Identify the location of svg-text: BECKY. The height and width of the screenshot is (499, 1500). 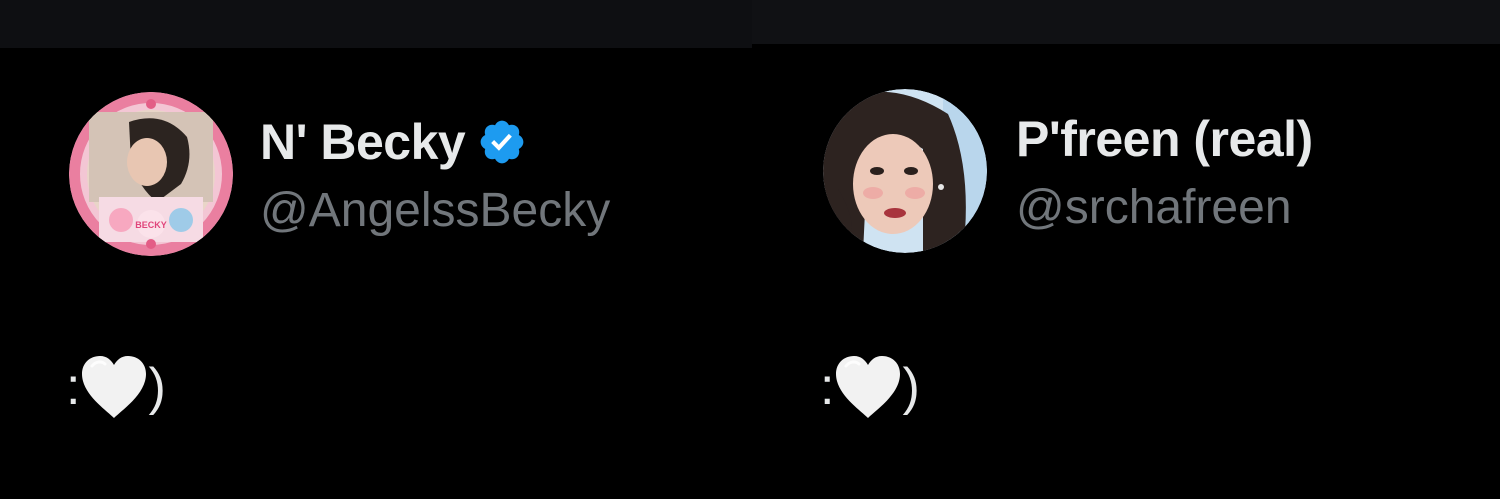
(151, 225).